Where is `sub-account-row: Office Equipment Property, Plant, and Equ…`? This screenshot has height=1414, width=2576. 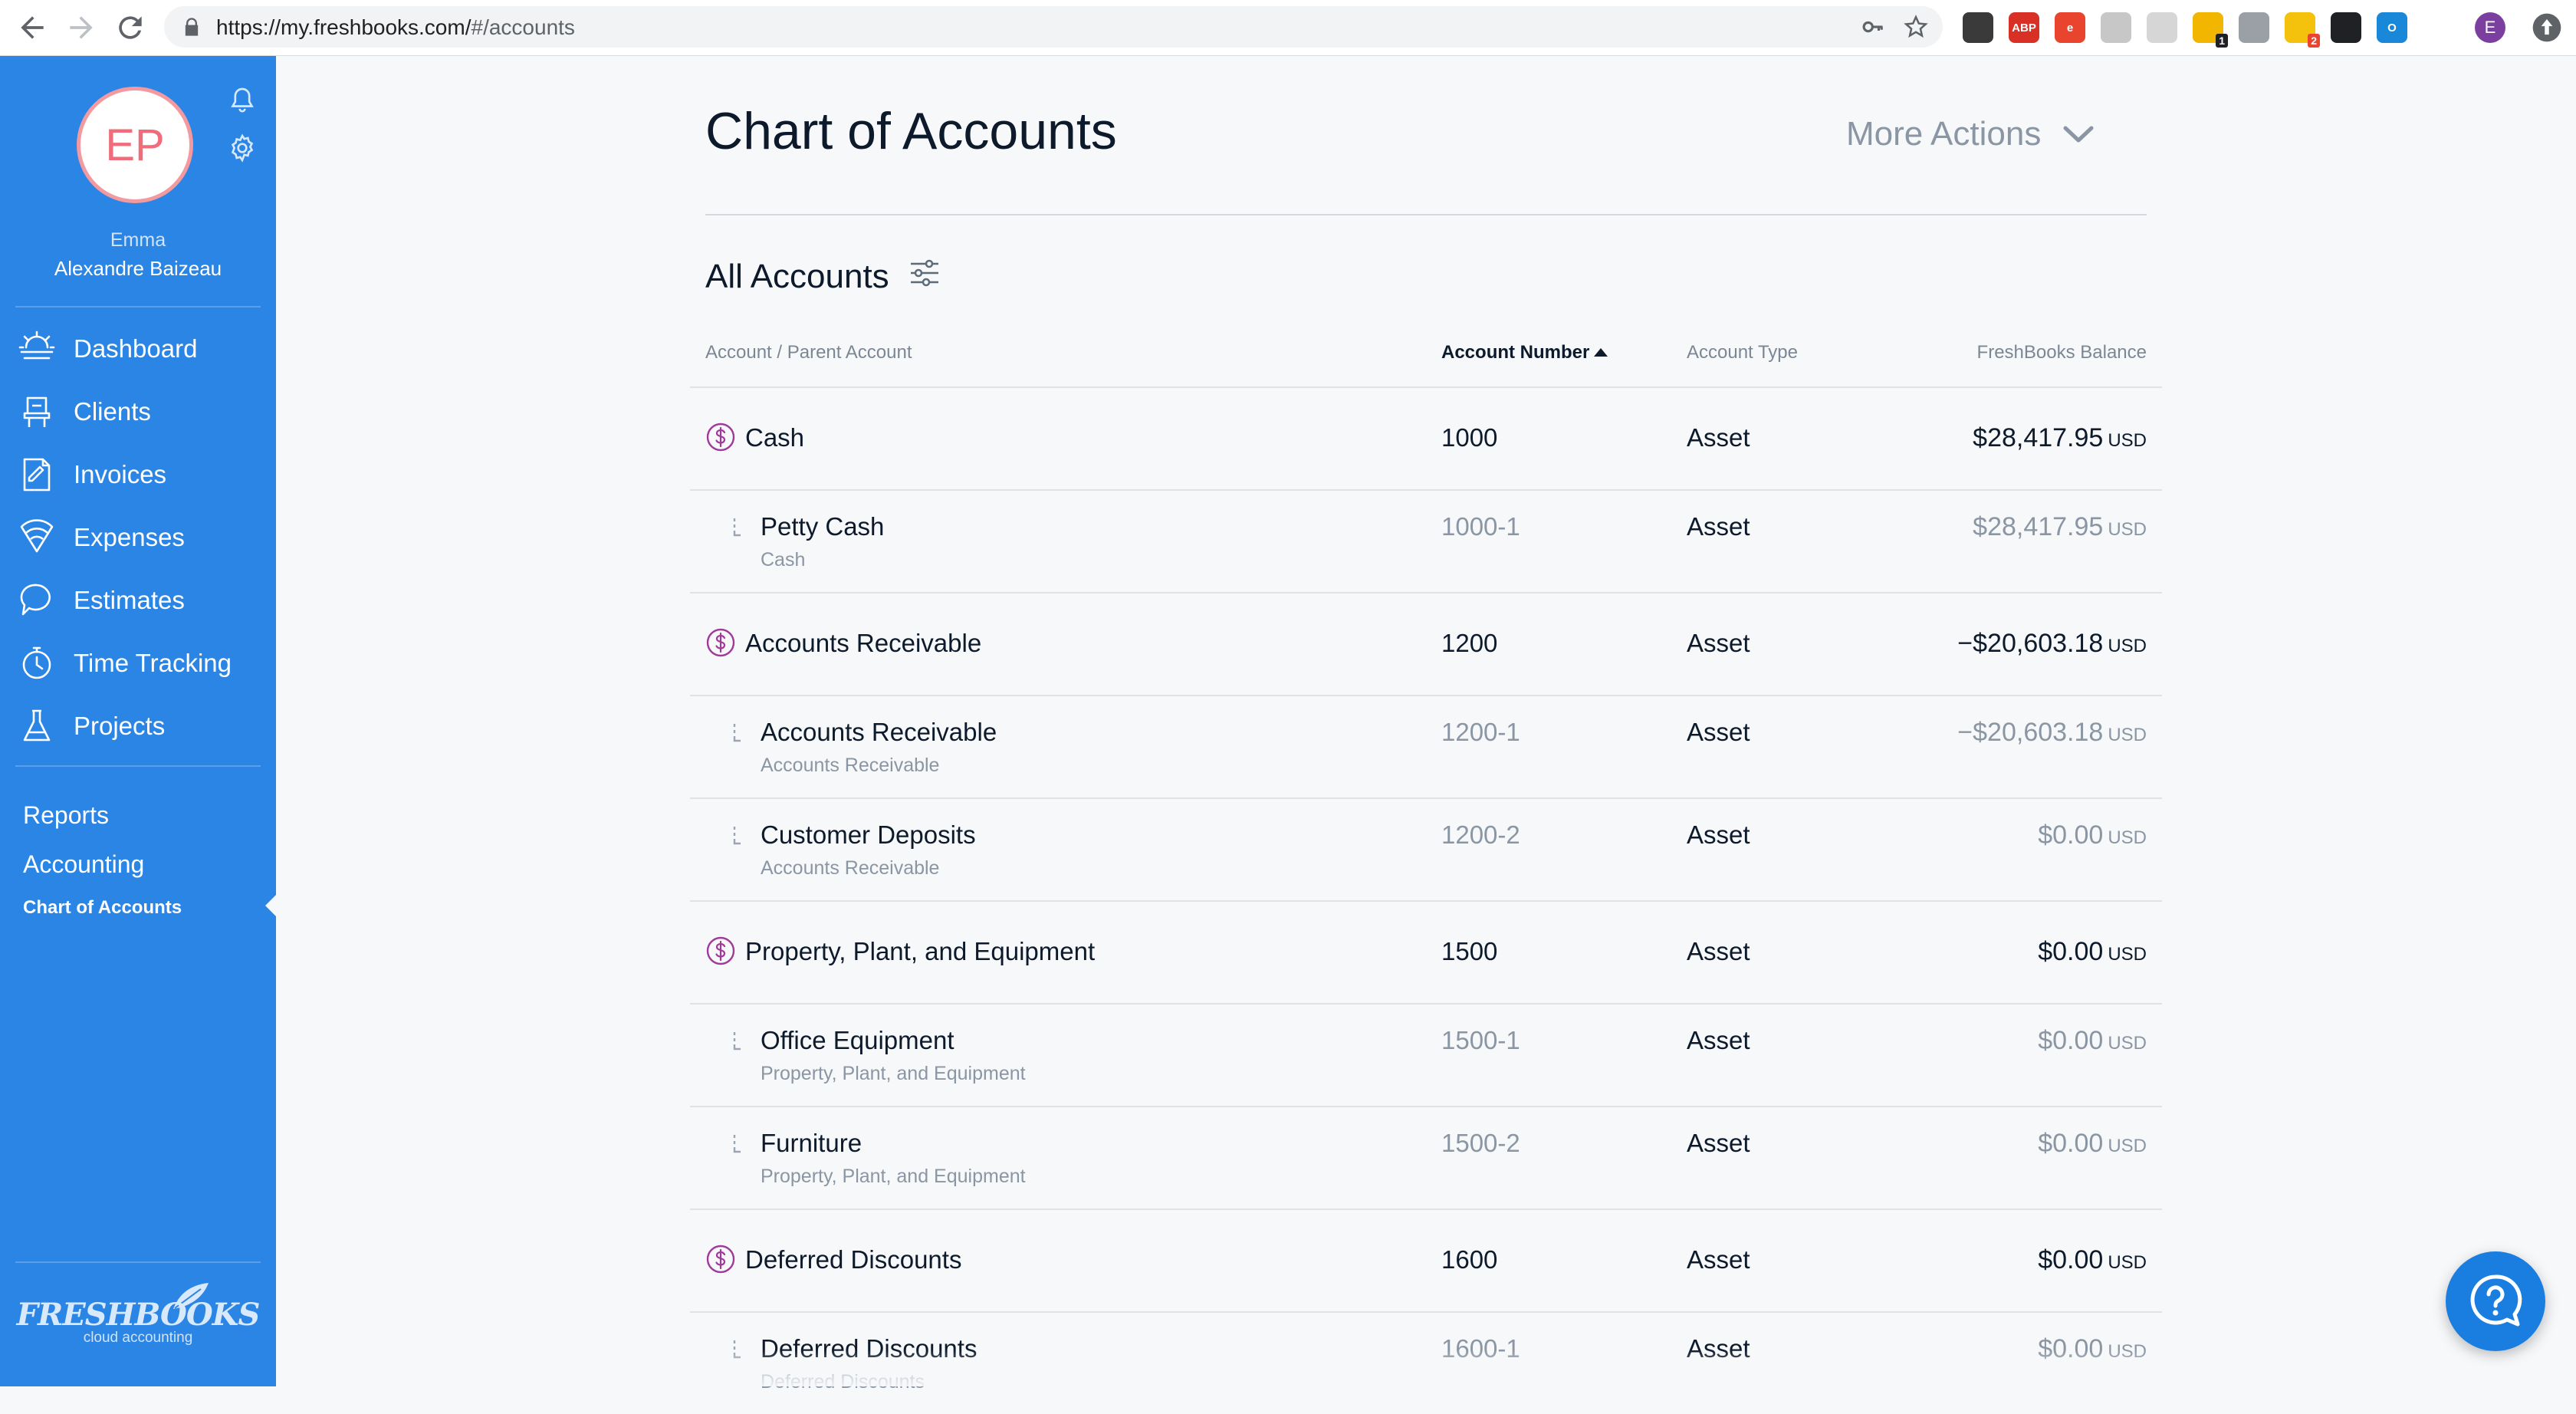
sub-account-row: Office Equipment Property, Plant, and Equ… is located at coordinates (1426, 1054).